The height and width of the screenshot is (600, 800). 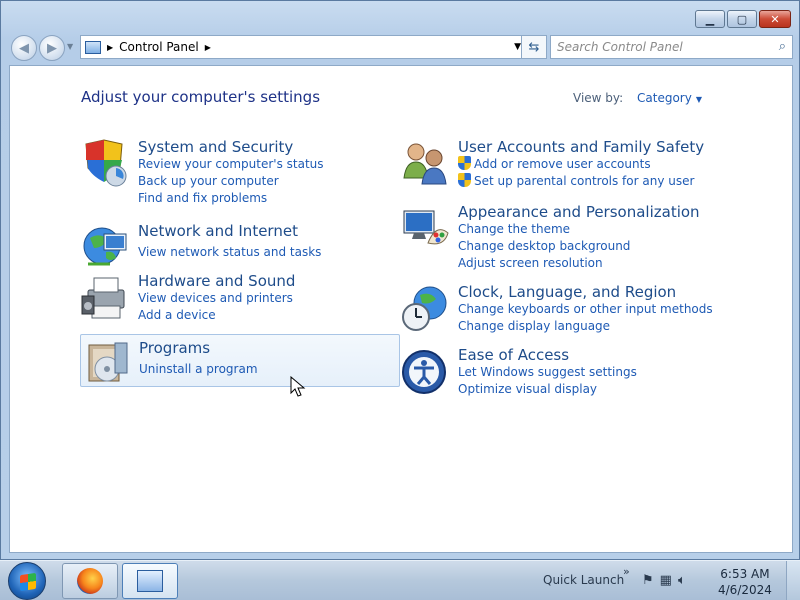 What do you see at coordinates (198, 369) in the screenshot?
I see `task-link: Uninstall a program` at bounding box center [198, 369].